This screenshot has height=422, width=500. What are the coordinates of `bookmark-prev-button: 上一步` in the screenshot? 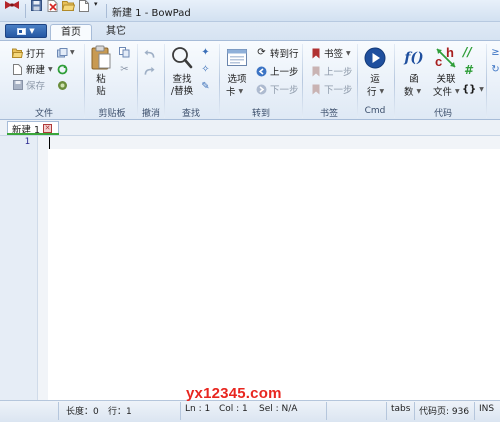 It's located at (331, 71).